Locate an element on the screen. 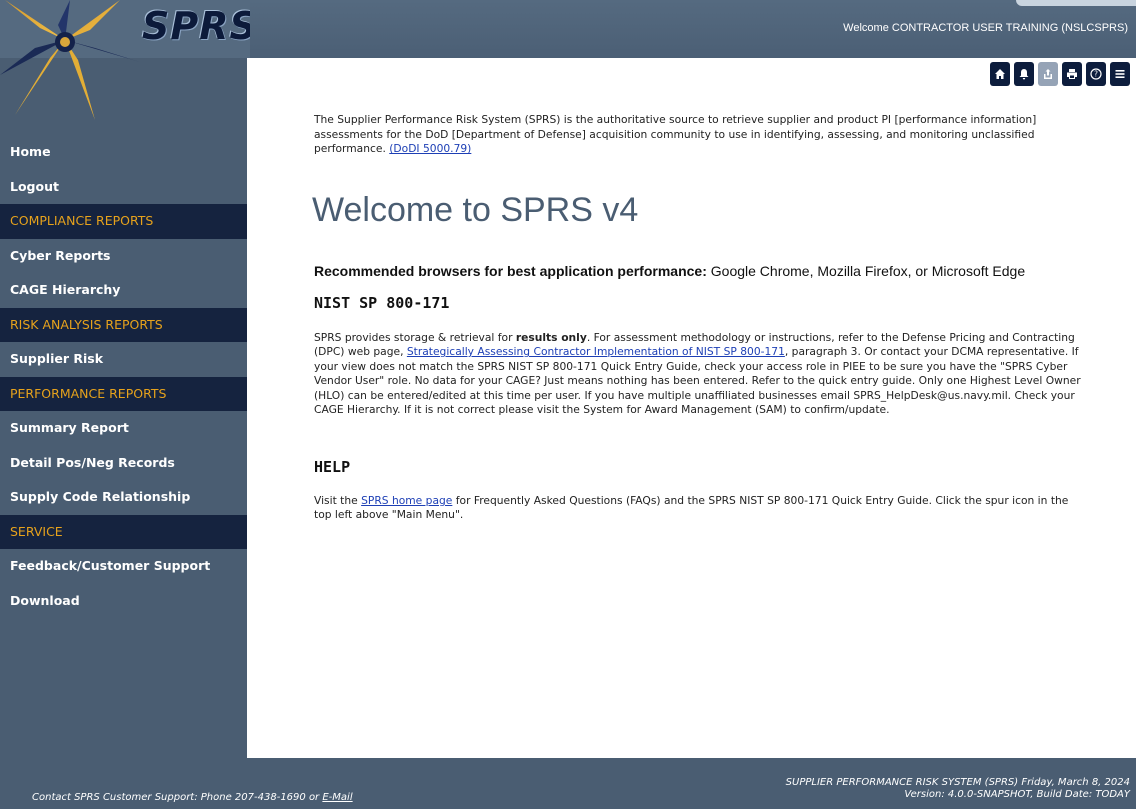 Image resolution: width=1136 pixels, height=809 pixels. help-button: ? is located at coordinates (1096, 74).